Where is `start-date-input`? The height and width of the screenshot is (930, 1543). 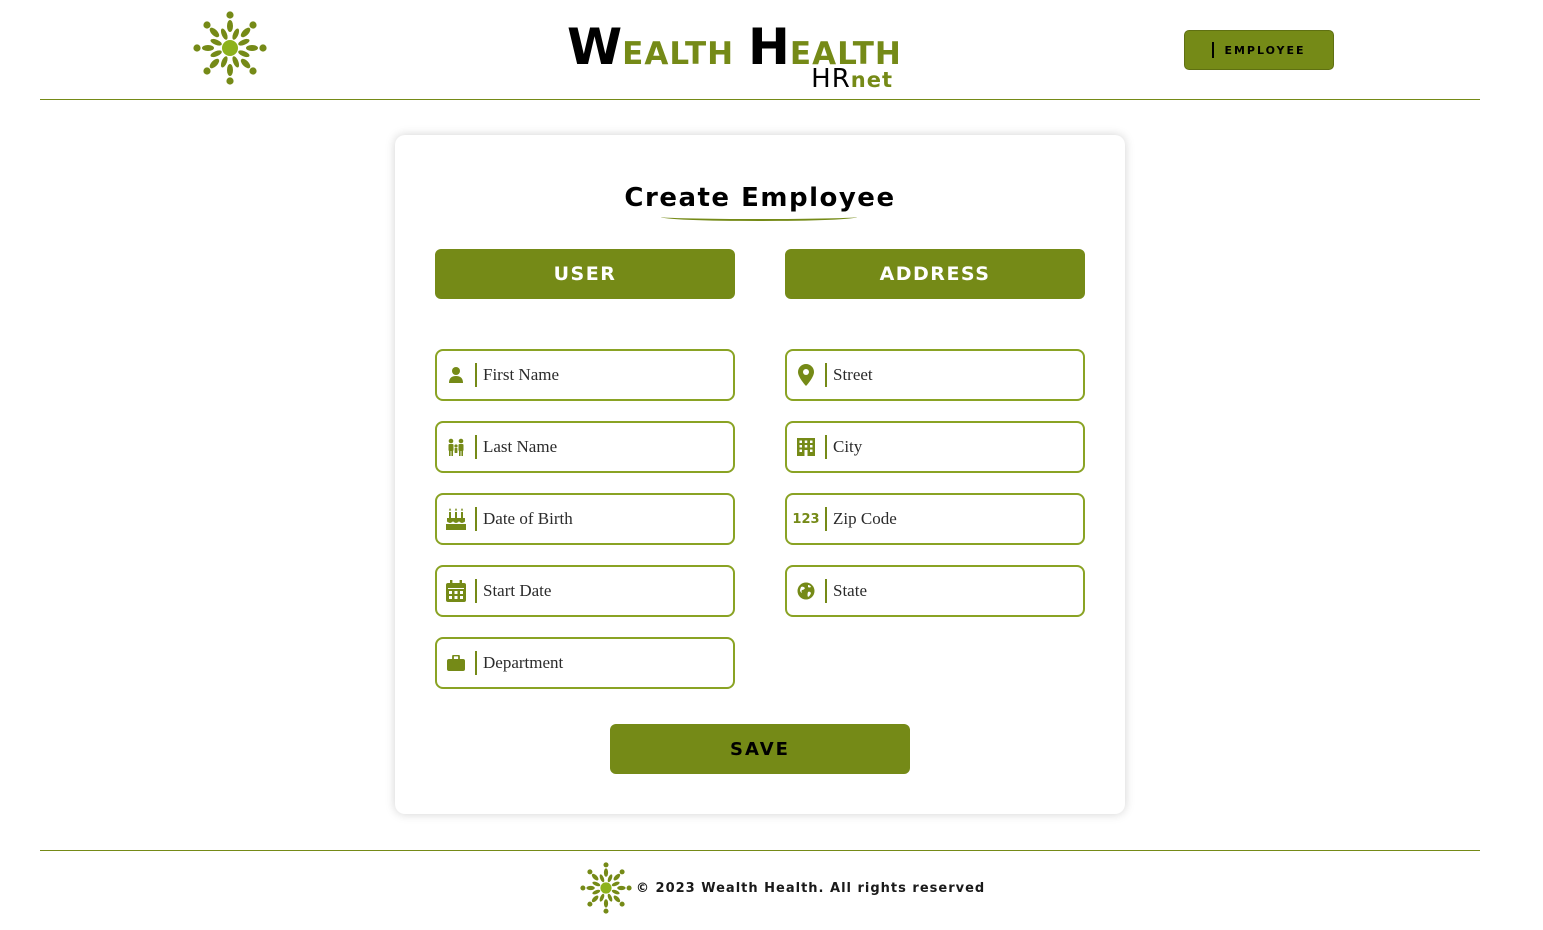 start-date-input is located at coordinates (603, 591).